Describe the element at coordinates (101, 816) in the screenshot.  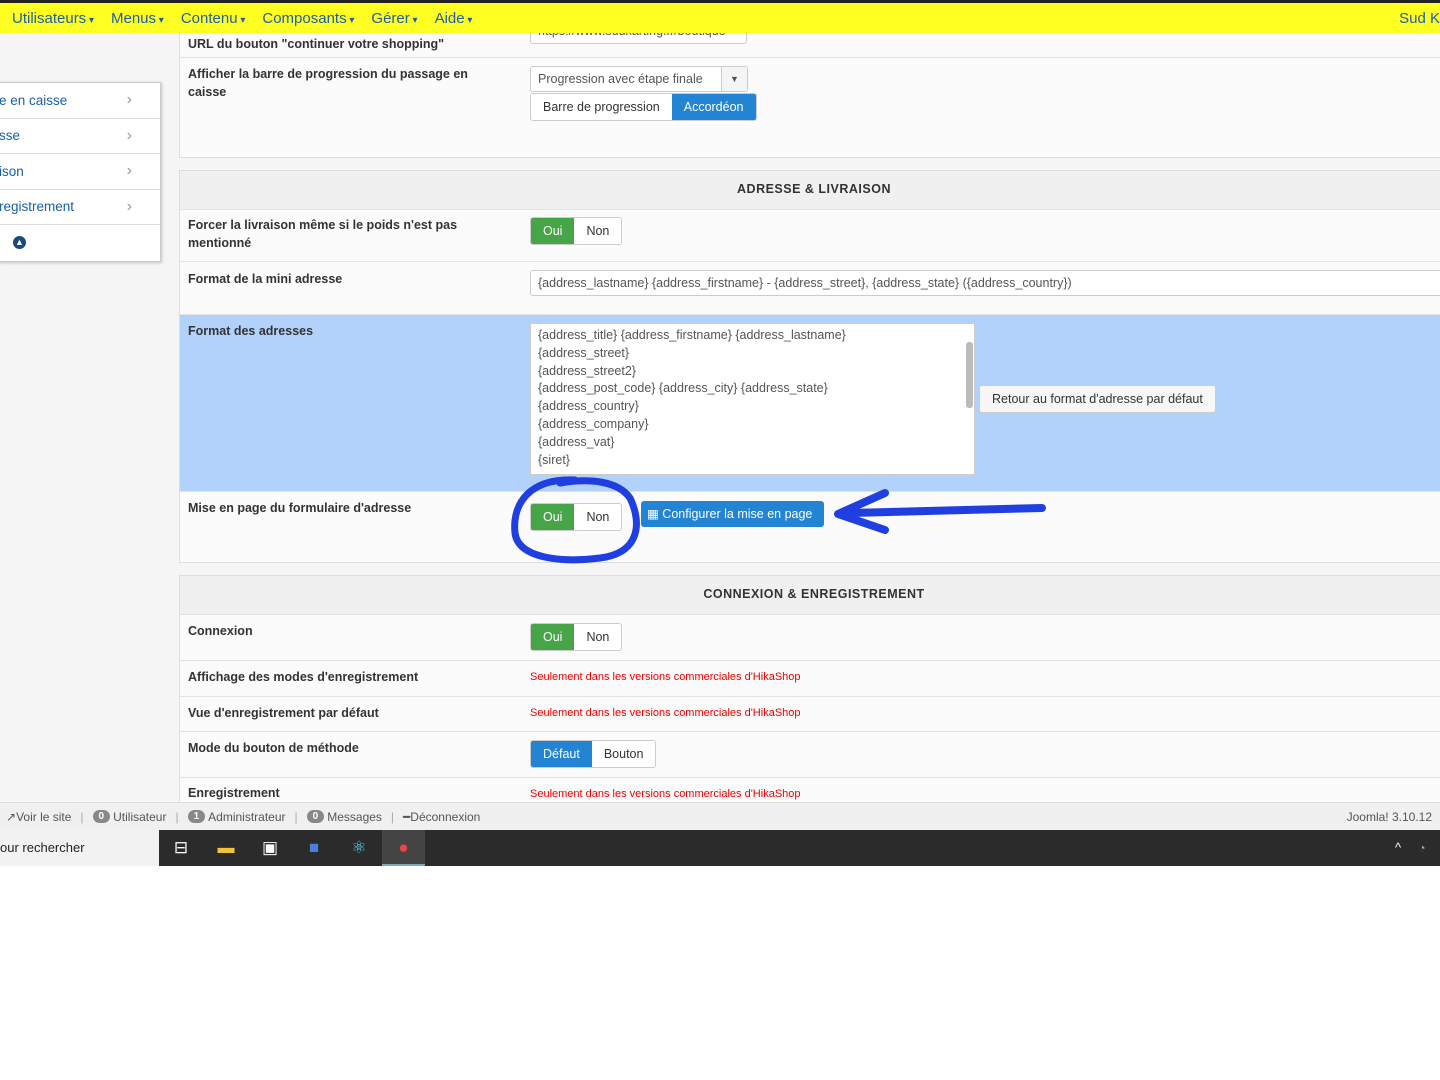
I see `users-badge: 0` at that location.